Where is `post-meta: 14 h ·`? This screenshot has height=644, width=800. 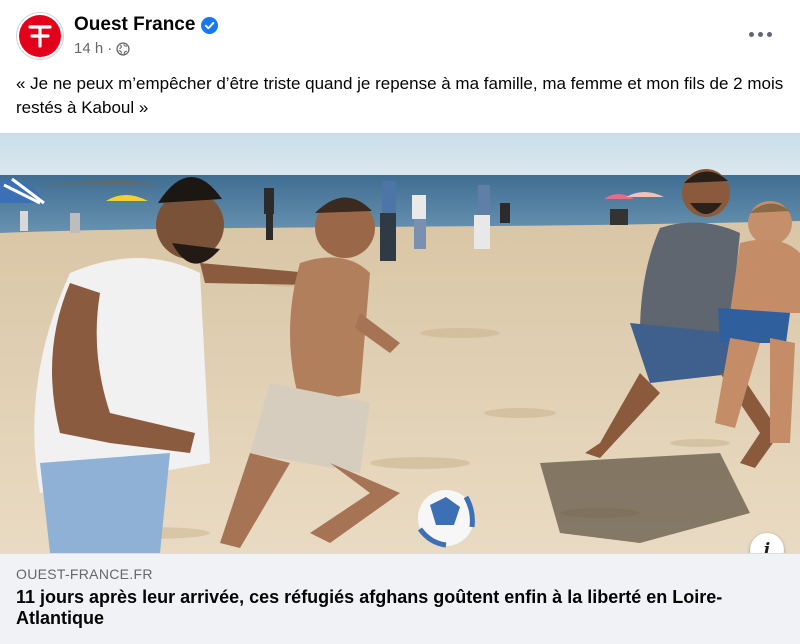 post-meta: 14 h · is located at coordinates (102, 48).